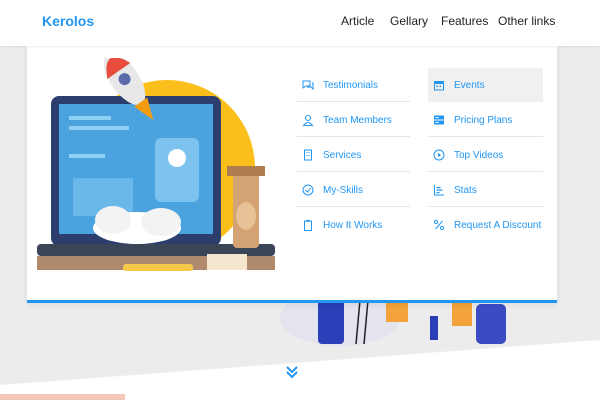 Image resolution: width=600 pixels, height=400 pixels. What do you see at coordinates (439, 85) in the screenshot?
I see `calendar-icon` at bounding box center [439, 85].